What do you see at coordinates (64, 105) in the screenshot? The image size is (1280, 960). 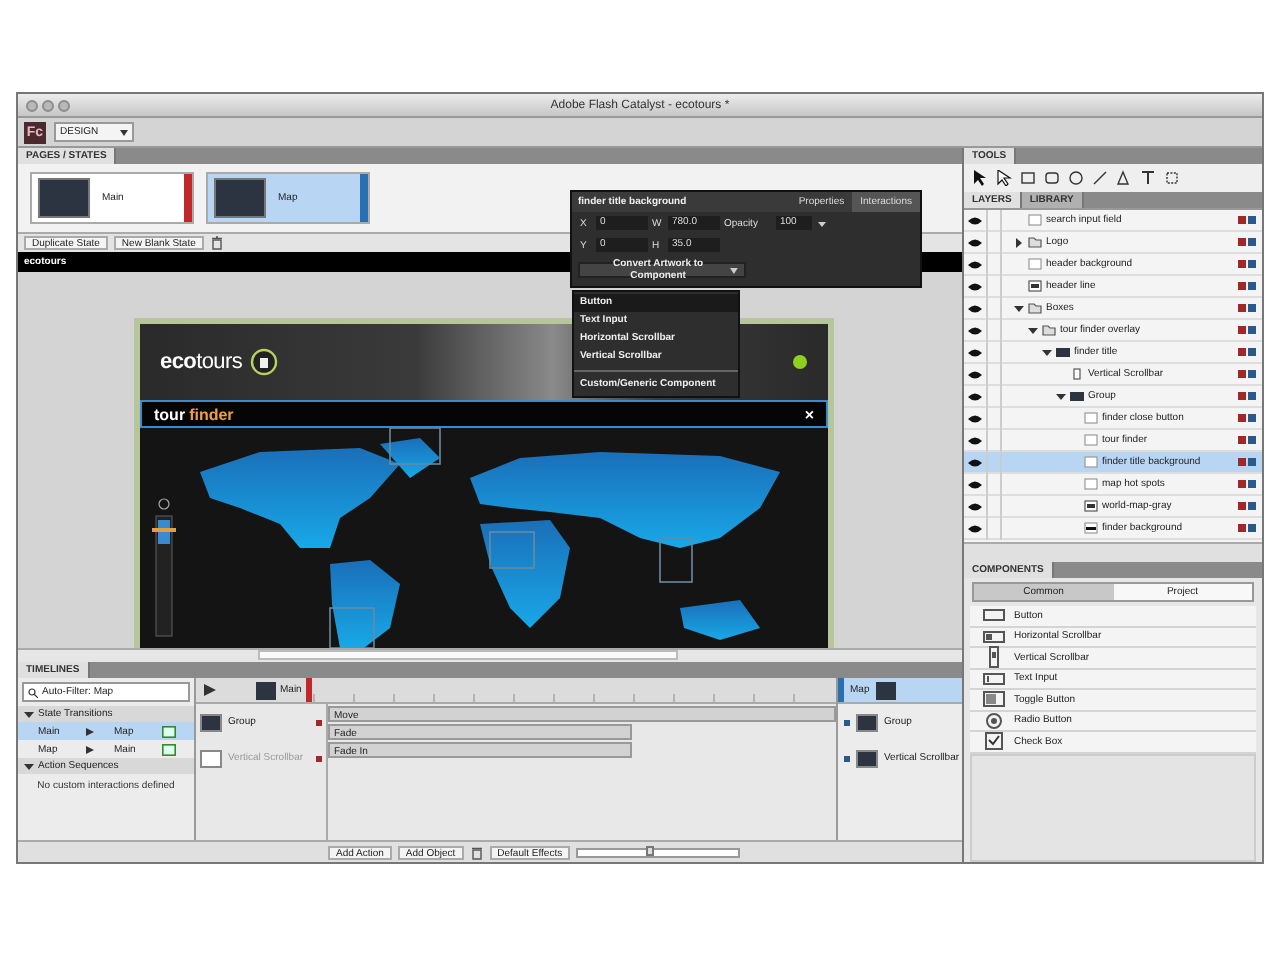 I see `zoom-button` at bounding box center [64, 105].